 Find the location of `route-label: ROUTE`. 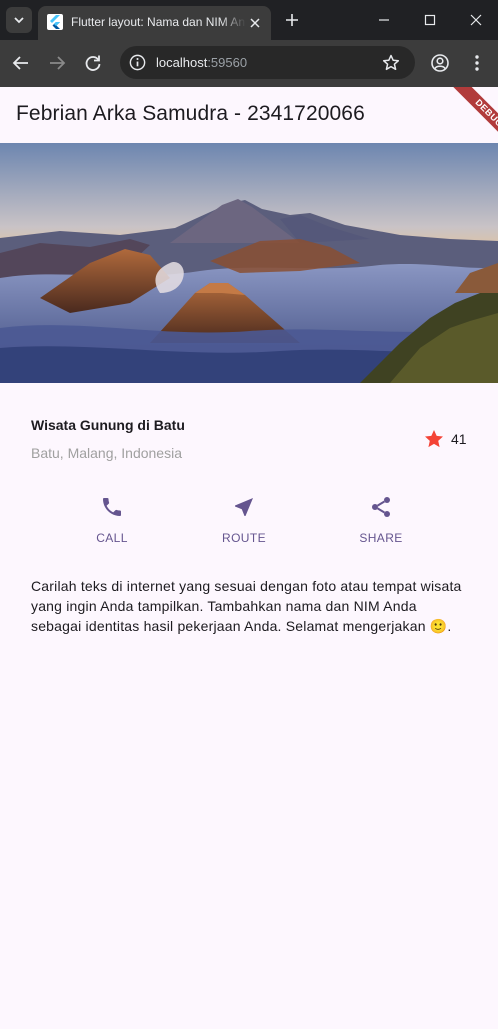

route-label: ROUTE is located at coordinates (244, 538).